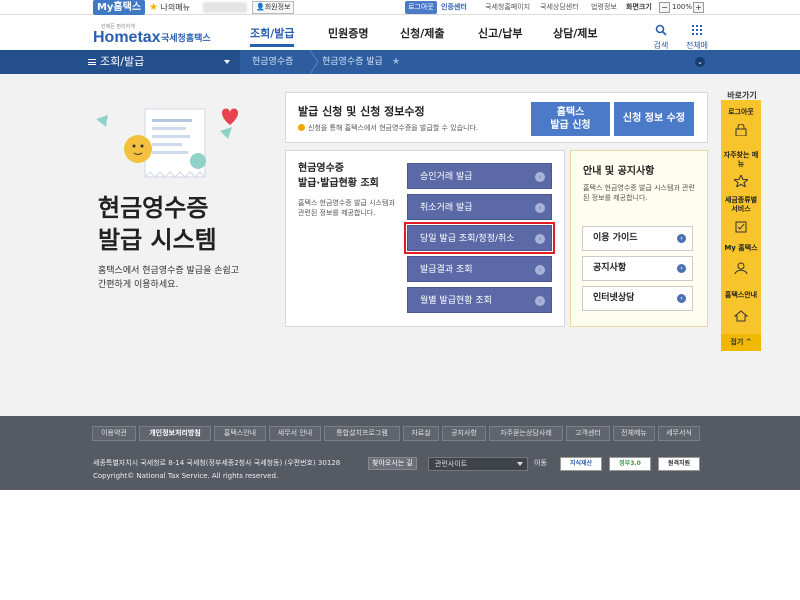 The height and width of the screenshot is (600, 800). What do you see at coordinates (467, 239) in the screenshot?
I see `same-day-issue-label: 당일 발급 조회/정정/취소` at bounding box center [467, 239].